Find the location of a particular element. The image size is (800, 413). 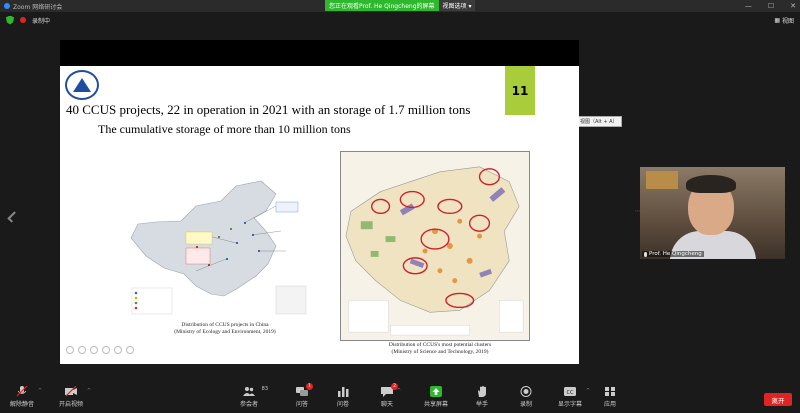

share-banner: 您正在观看Prof. He Qingcheng的屏幕 视图选项 ▾ is located at coordinates (400, 5).